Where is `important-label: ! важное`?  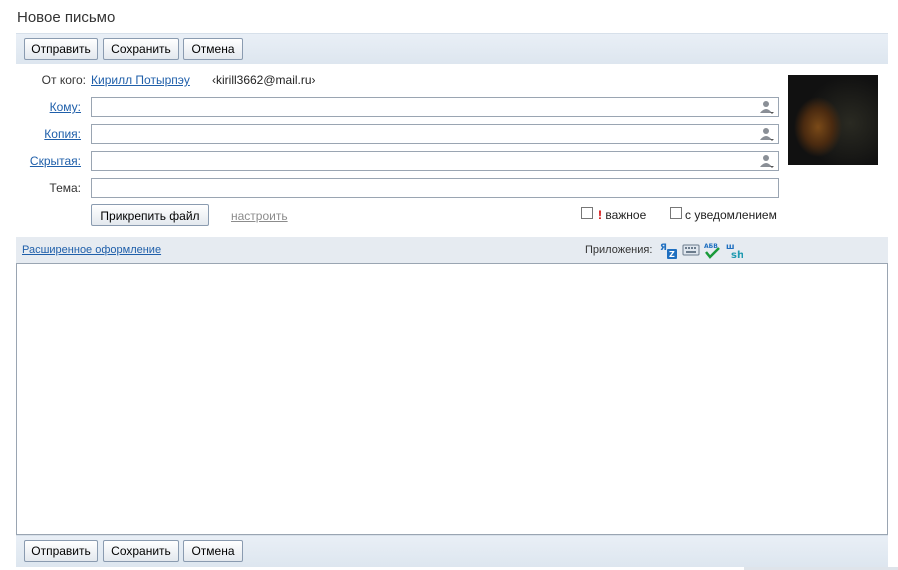
important-label: ! важное is located at coordinates (622, 215).